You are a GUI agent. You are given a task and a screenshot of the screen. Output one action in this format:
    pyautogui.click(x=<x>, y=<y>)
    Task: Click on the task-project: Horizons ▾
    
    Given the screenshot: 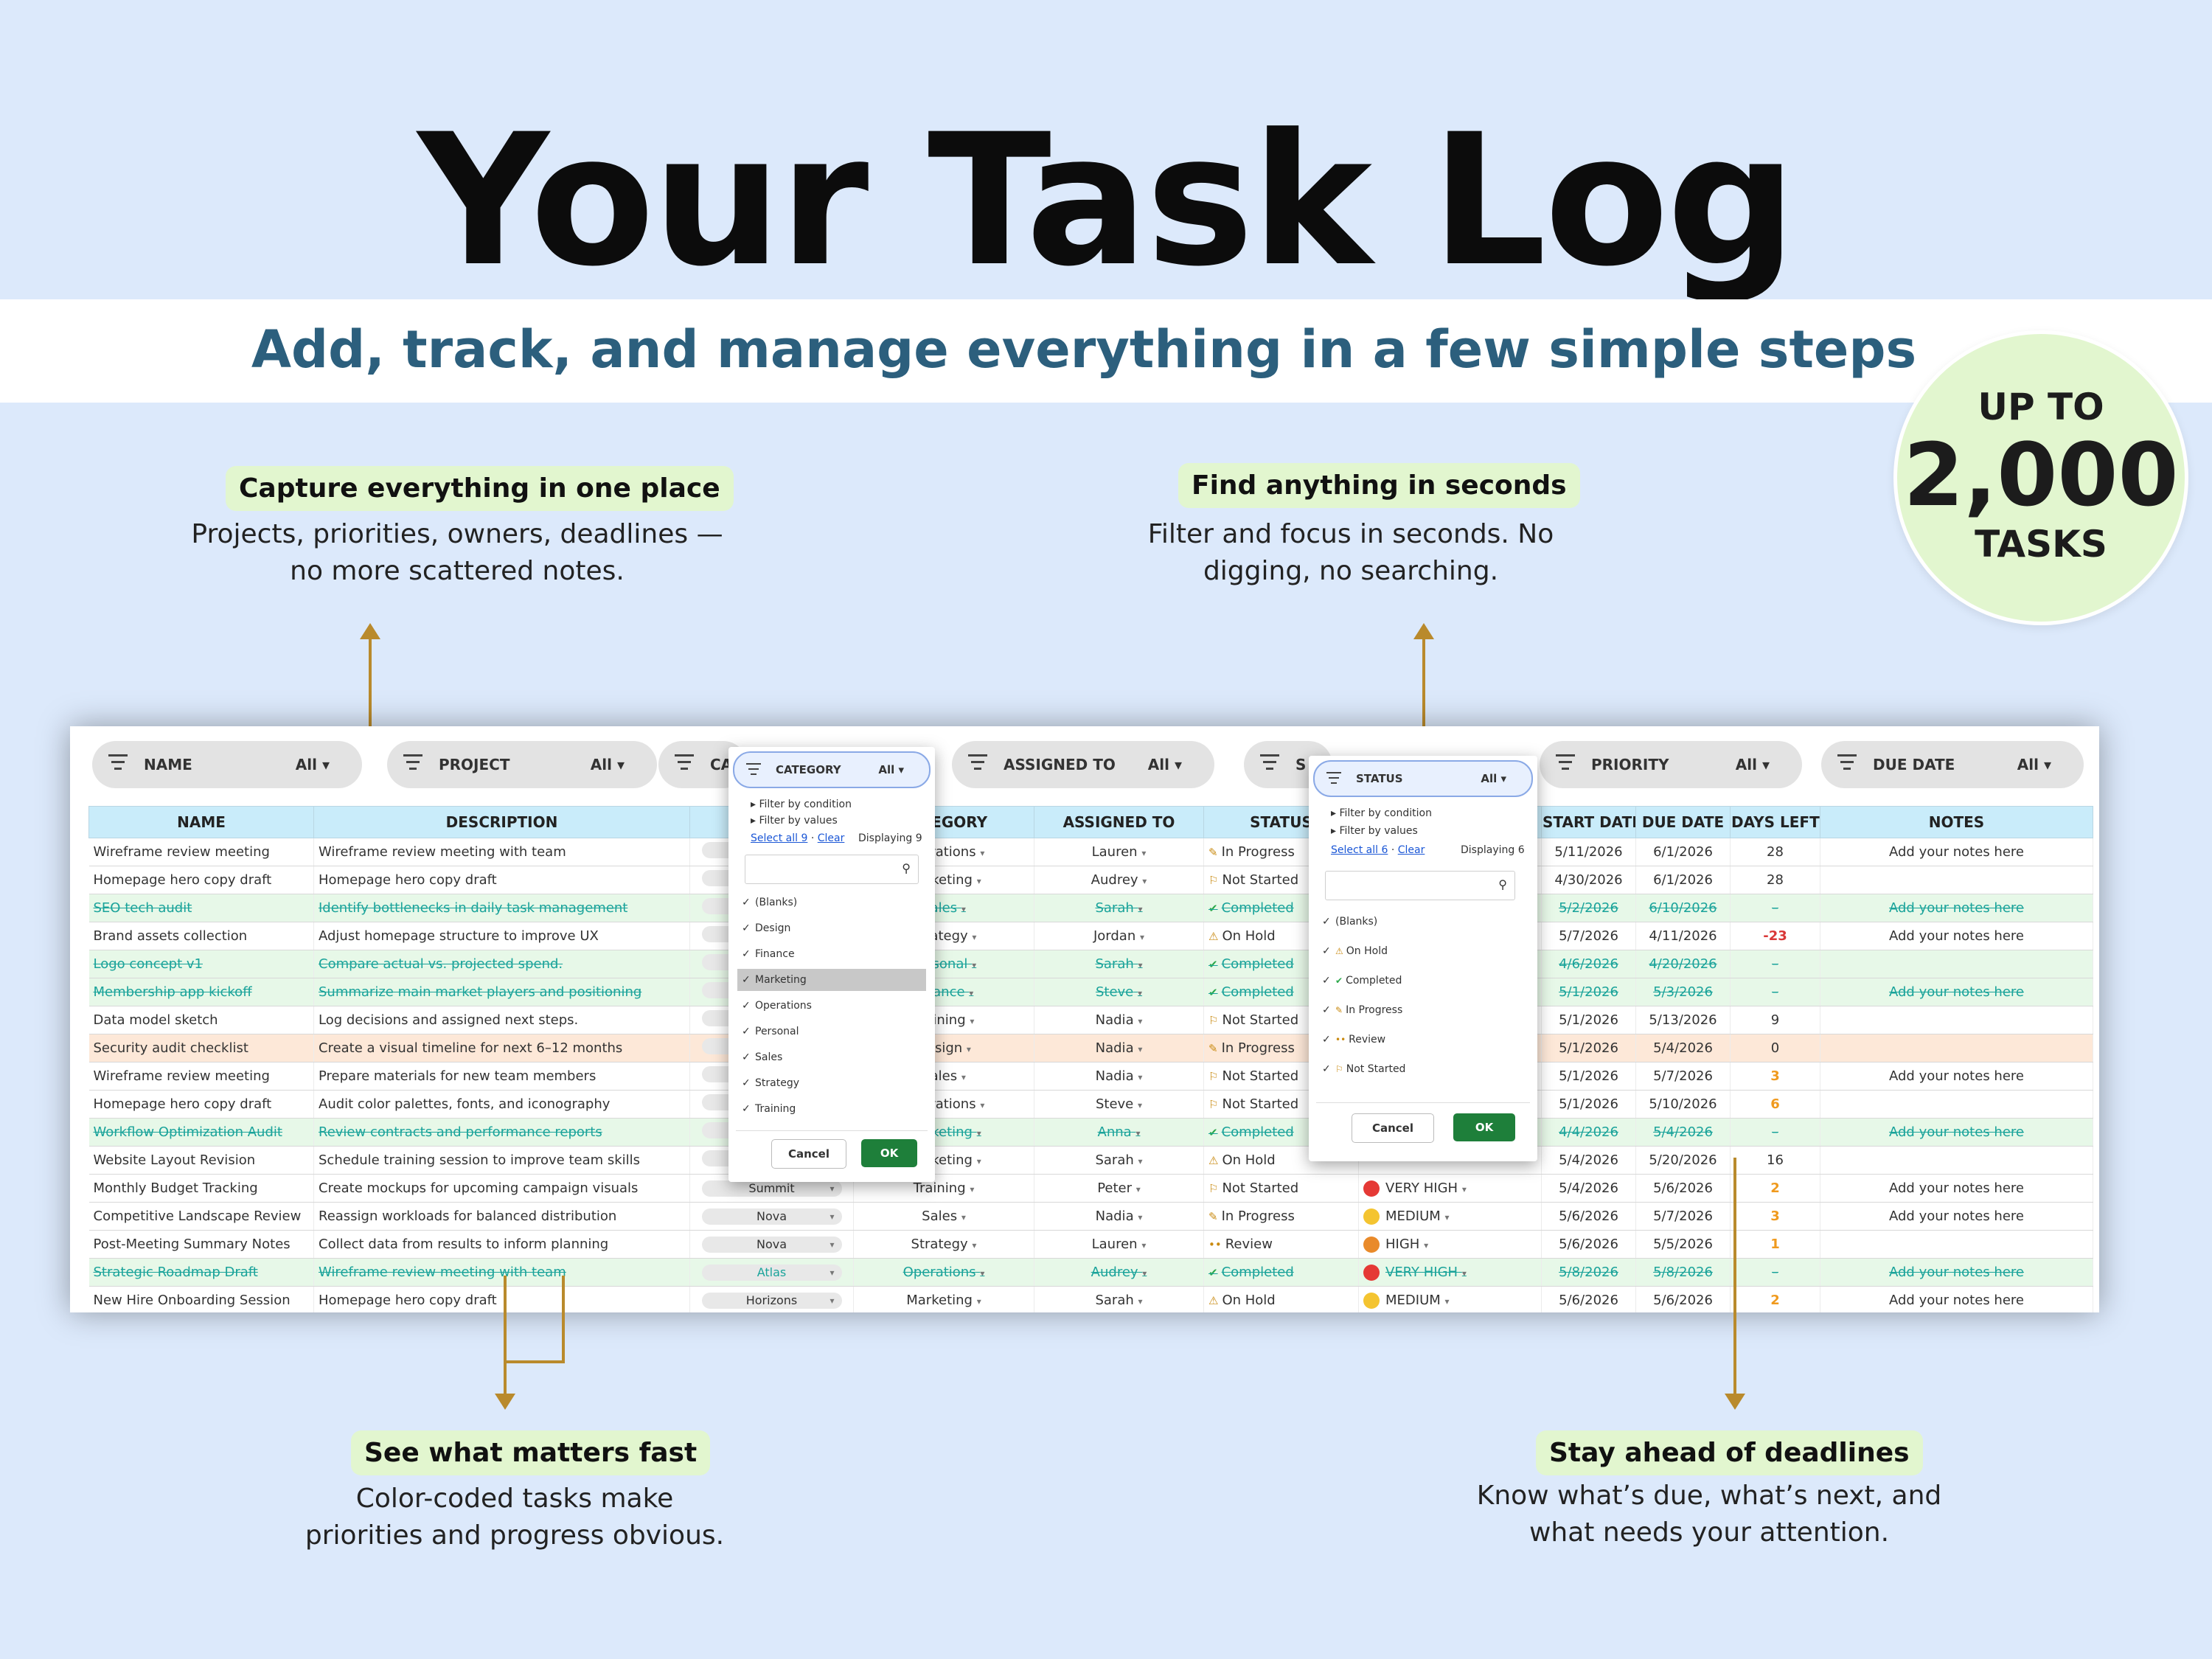 What is the action you would take?
    pyautogui.click(x=771, y=1299)
    